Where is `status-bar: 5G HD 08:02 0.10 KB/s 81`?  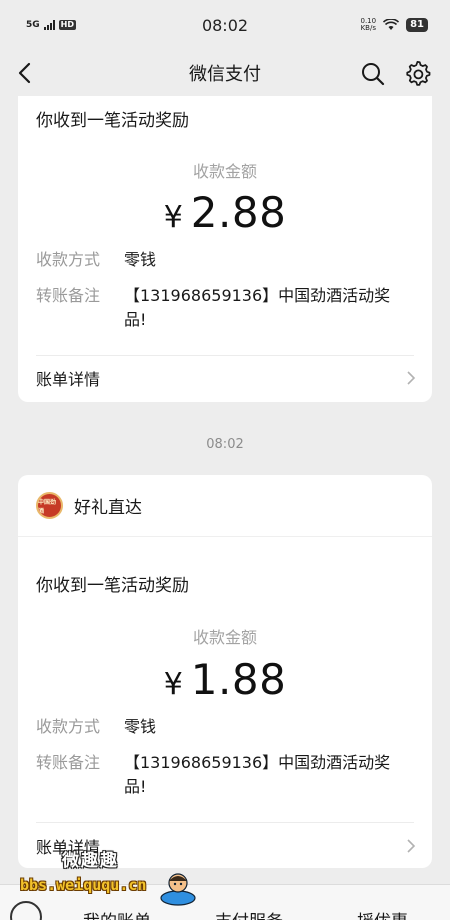 status-bar: 5G HD 08:02 0.10 KB/s 81 is located at coordinates (225, 25).